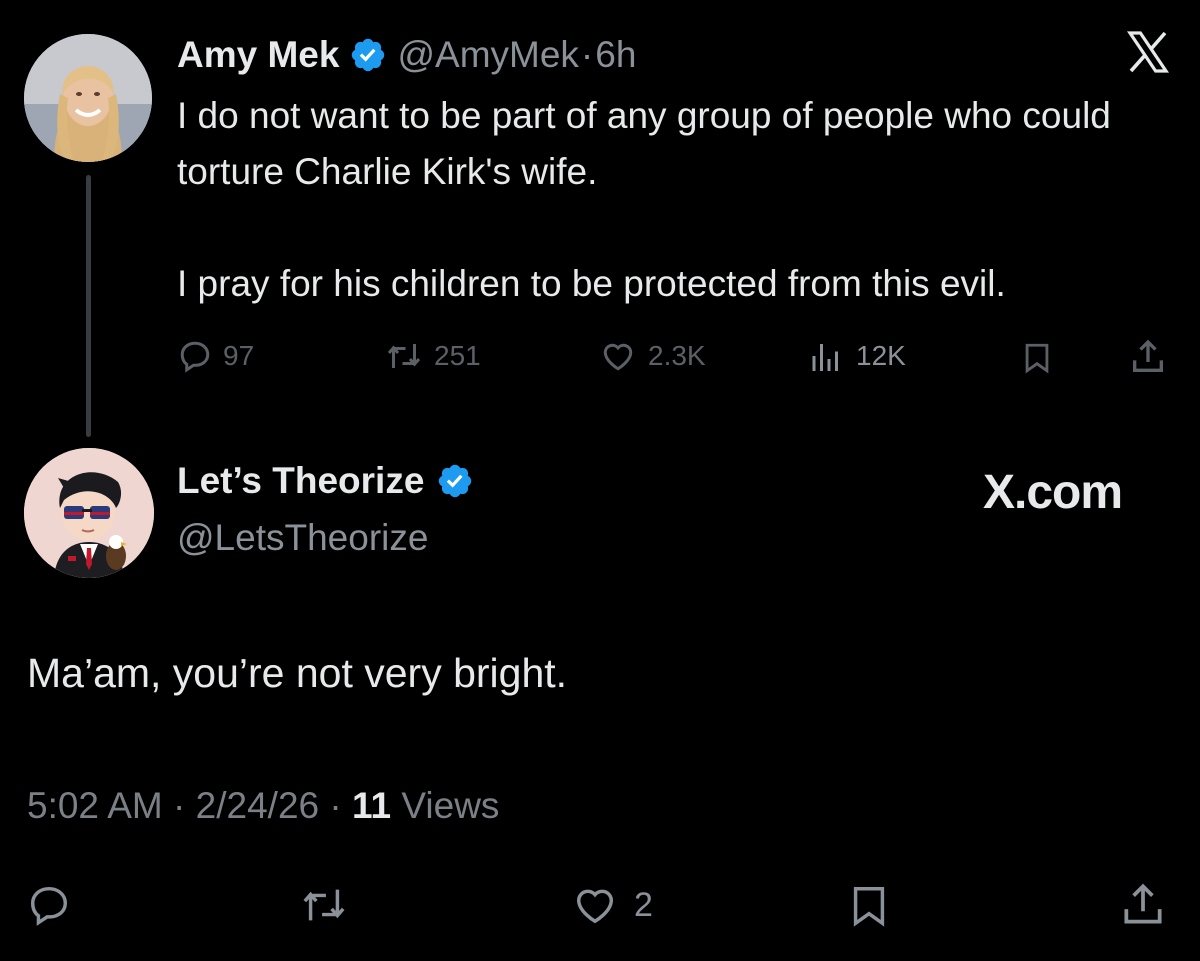 This screenshot has height=961, width=1200. I want to click on reply-tweet-text: Ma’am, you’re not very bright., so click(297, 673).